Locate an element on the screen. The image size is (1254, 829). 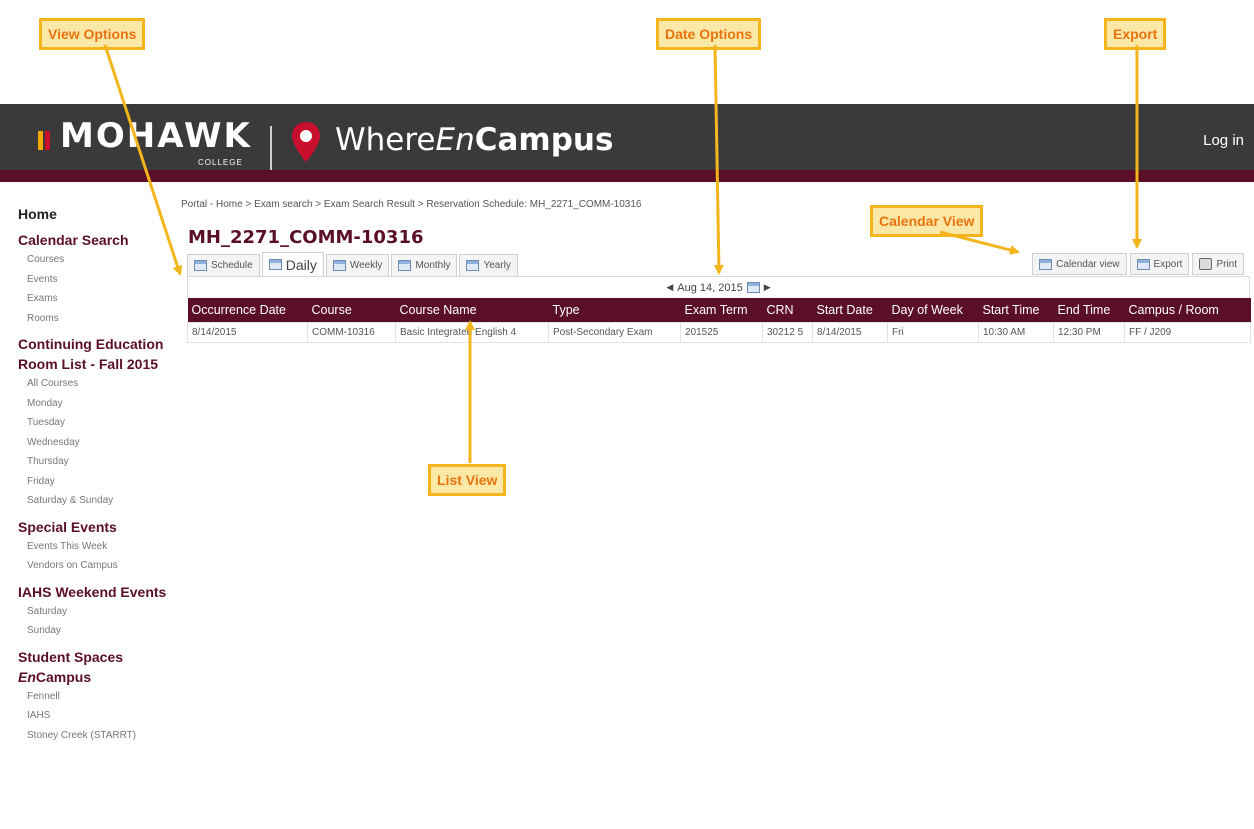
previous-date-arrow-icon: ◀ is located at coordinates (669, 287).